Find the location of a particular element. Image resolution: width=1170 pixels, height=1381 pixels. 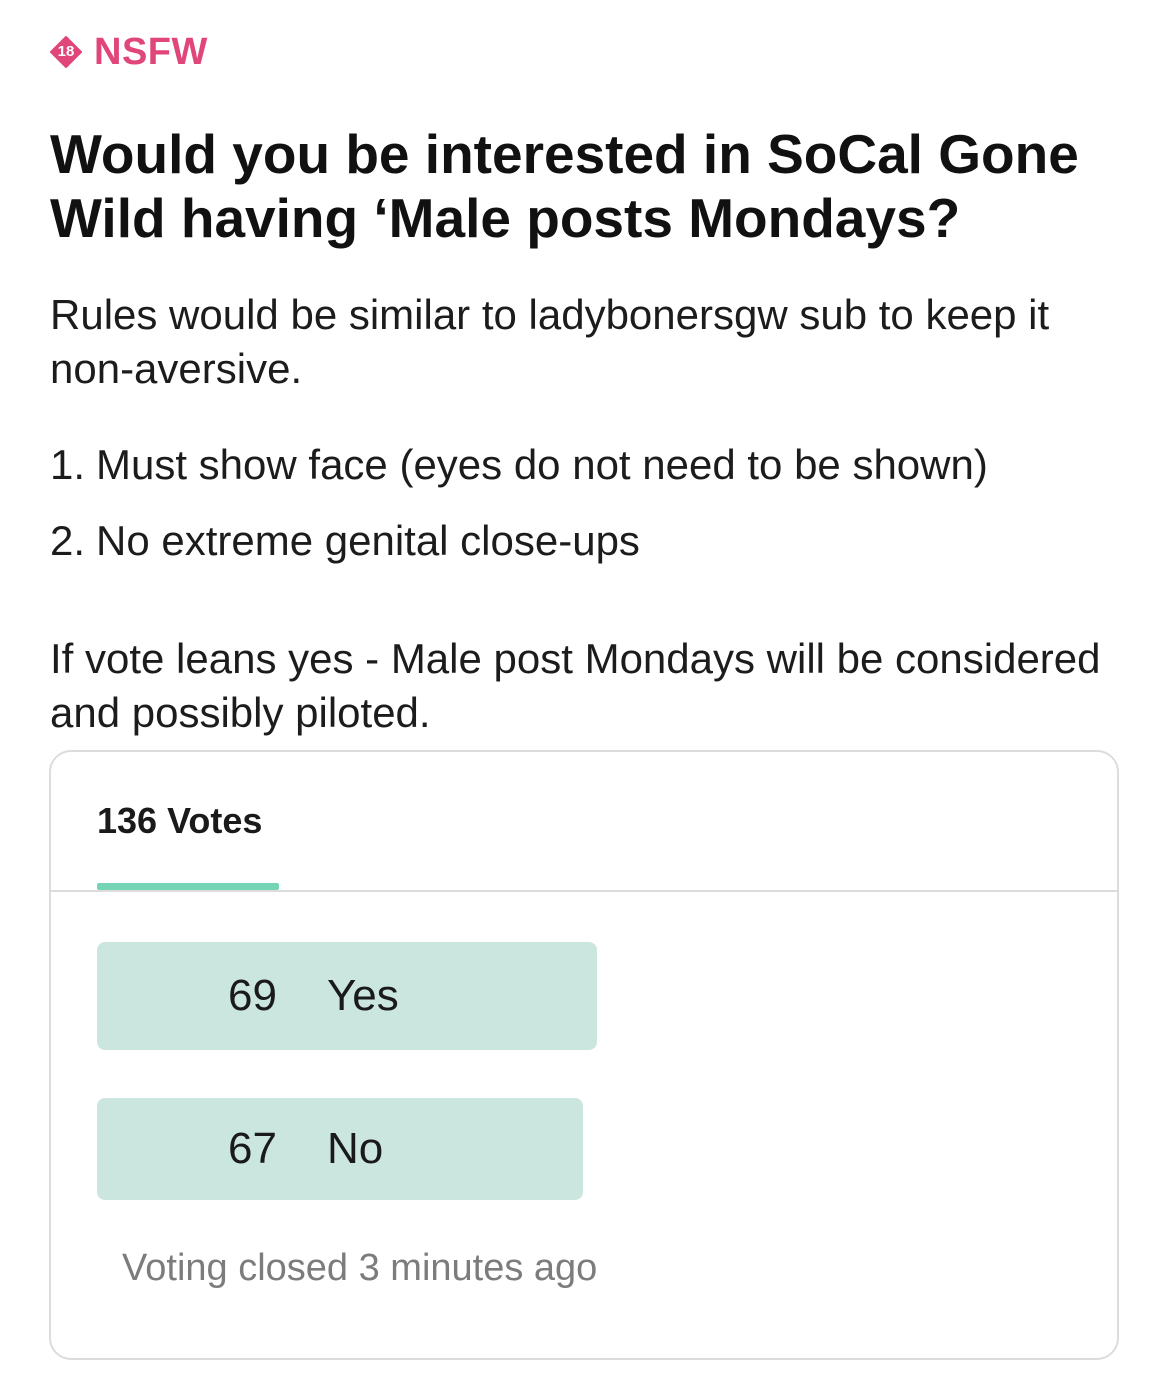

nsfw-badge-number: 18 is located at coordinates (66, 51).